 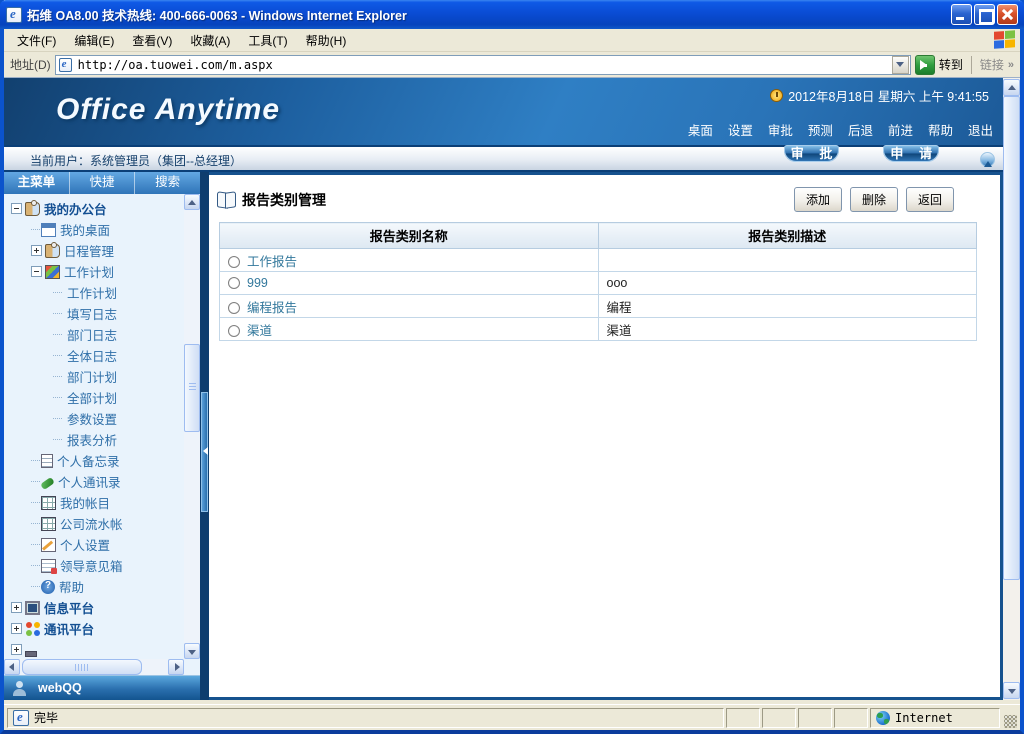 What do you see at coordinates (104, 292) in the screenshot?
I see `tree-item-work-plan-sub: 工作计划` at bounding box center [104, 292].